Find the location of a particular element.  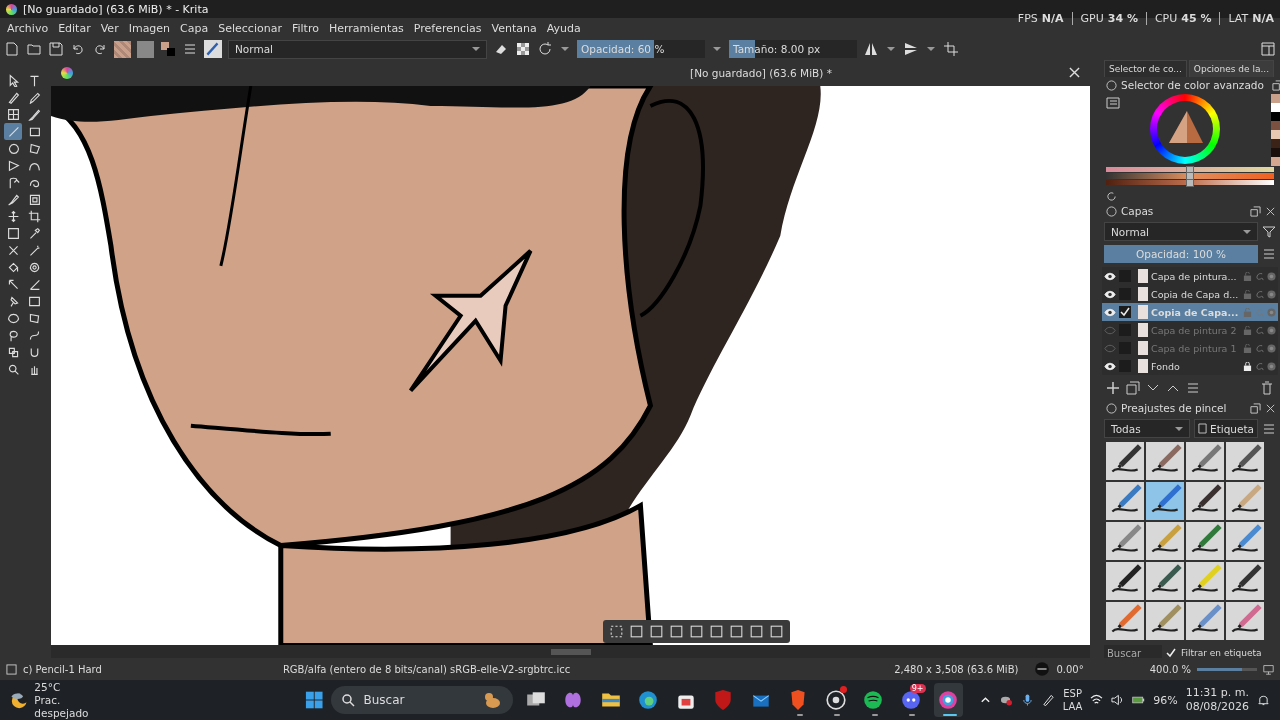

microphone-icon is located at coordinates (1027, 700).